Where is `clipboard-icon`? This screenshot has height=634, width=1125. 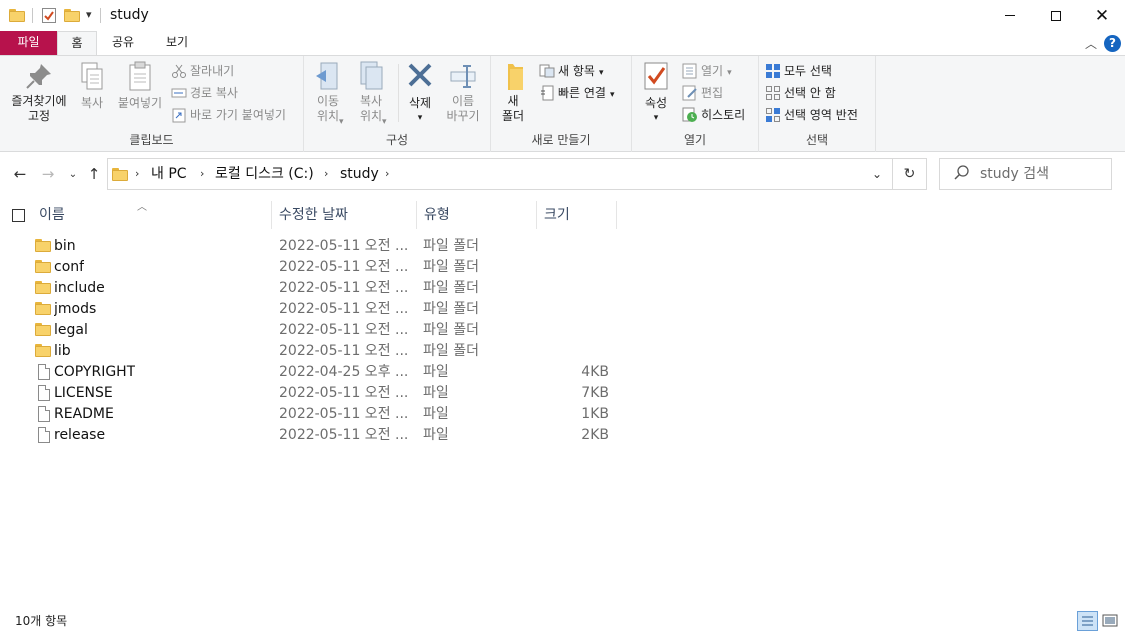 clipboard-icon is located at coordinates (140, 76).